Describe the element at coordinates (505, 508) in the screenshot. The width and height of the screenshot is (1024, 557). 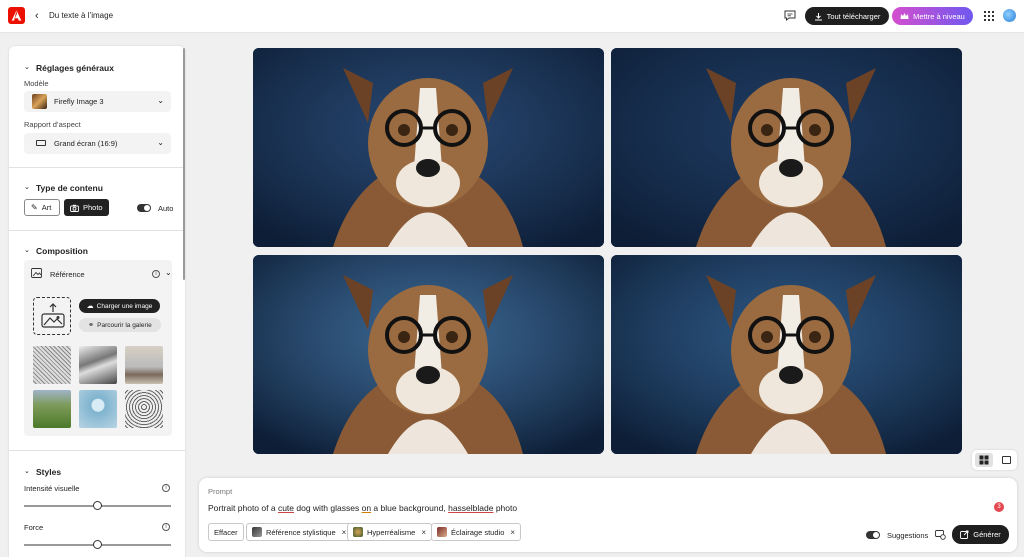
I see `prompt-text: photo` at that location.